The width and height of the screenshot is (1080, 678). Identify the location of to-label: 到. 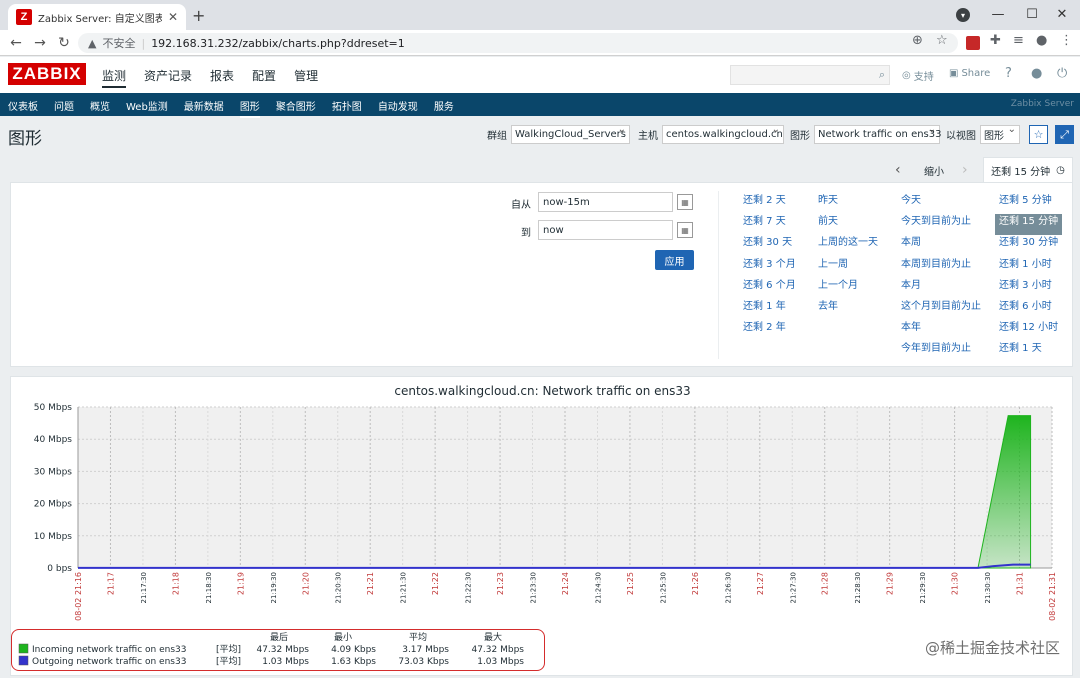
(526, 233).